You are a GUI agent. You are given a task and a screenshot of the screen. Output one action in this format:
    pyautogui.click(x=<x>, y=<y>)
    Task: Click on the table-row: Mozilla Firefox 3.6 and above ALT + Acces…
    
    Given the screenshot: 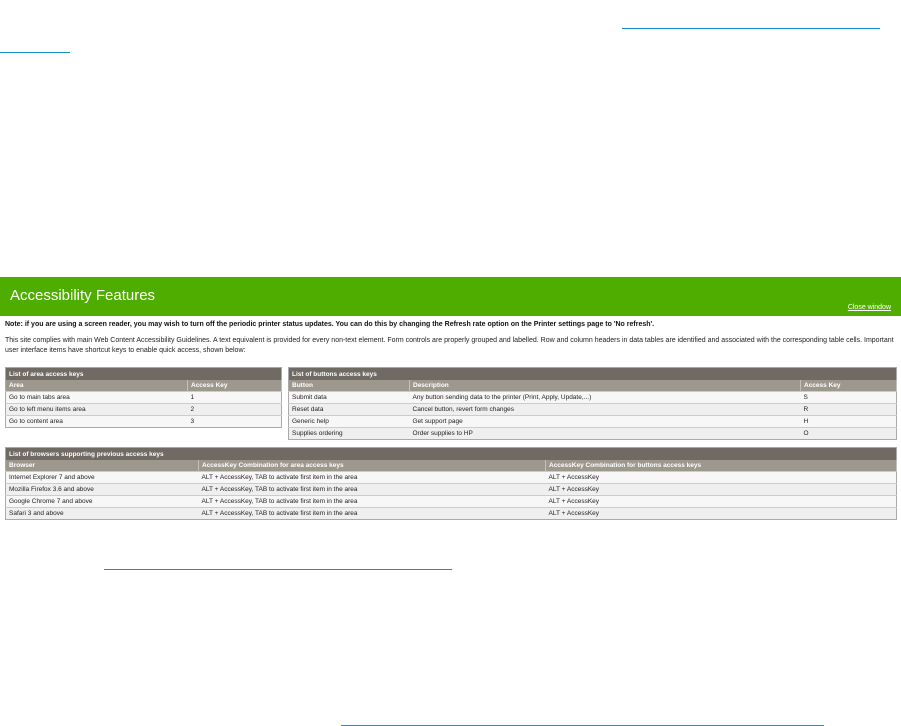 What is the action you would take?
    pyautogui.click(x=451, y=489)
    